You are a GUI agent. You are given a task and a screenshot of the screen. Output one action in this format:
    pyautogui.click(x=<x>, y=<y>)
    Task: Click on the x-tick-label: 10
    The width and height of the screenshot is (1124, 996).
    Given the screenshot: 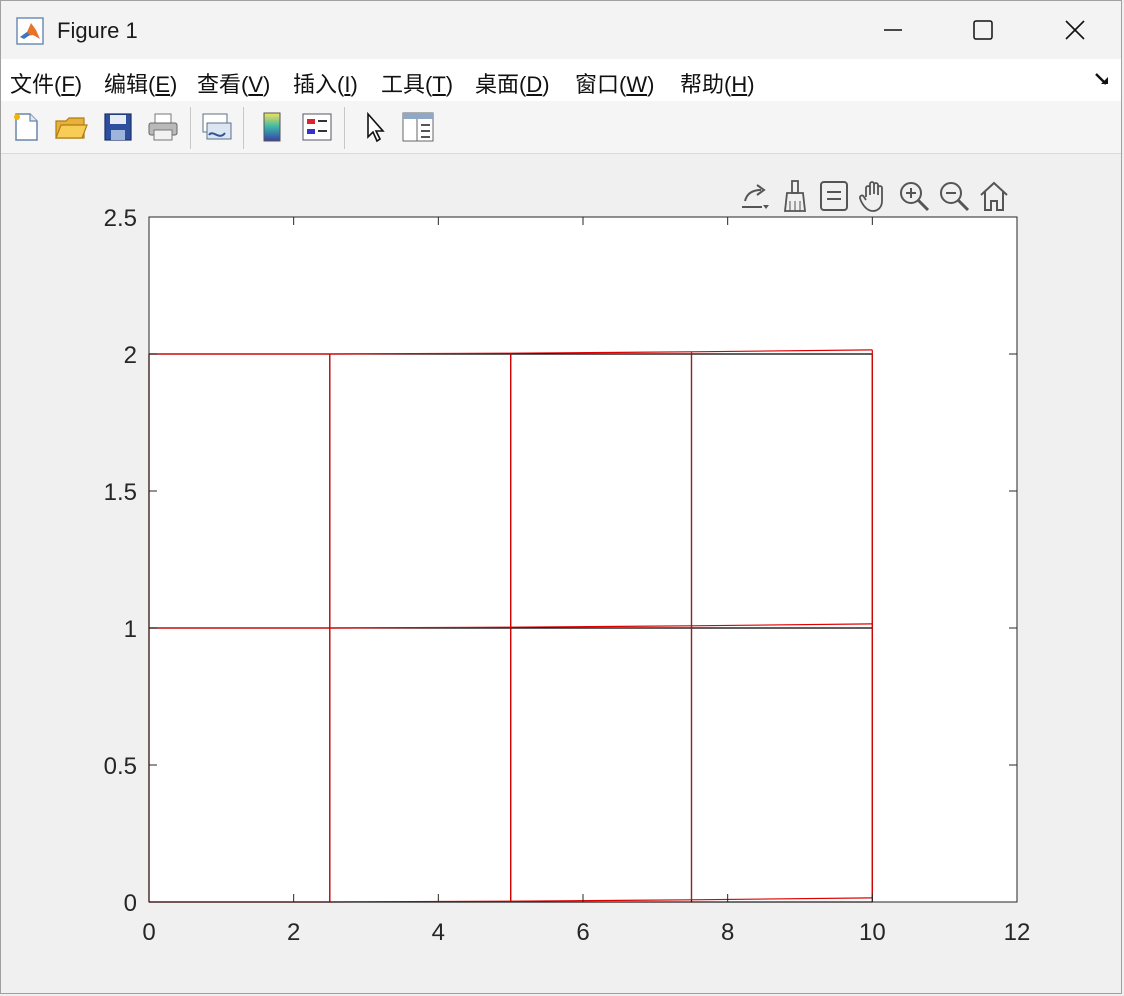 What is the action you would take?
    pyautogui.click(x=872, y=932)
    